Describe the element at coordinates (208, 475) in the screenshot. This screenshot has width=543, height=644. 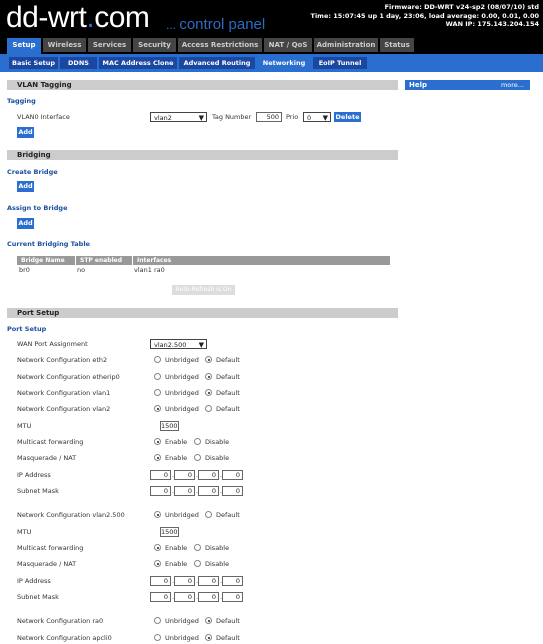
I see `ip-octet-3: 0` at that location.